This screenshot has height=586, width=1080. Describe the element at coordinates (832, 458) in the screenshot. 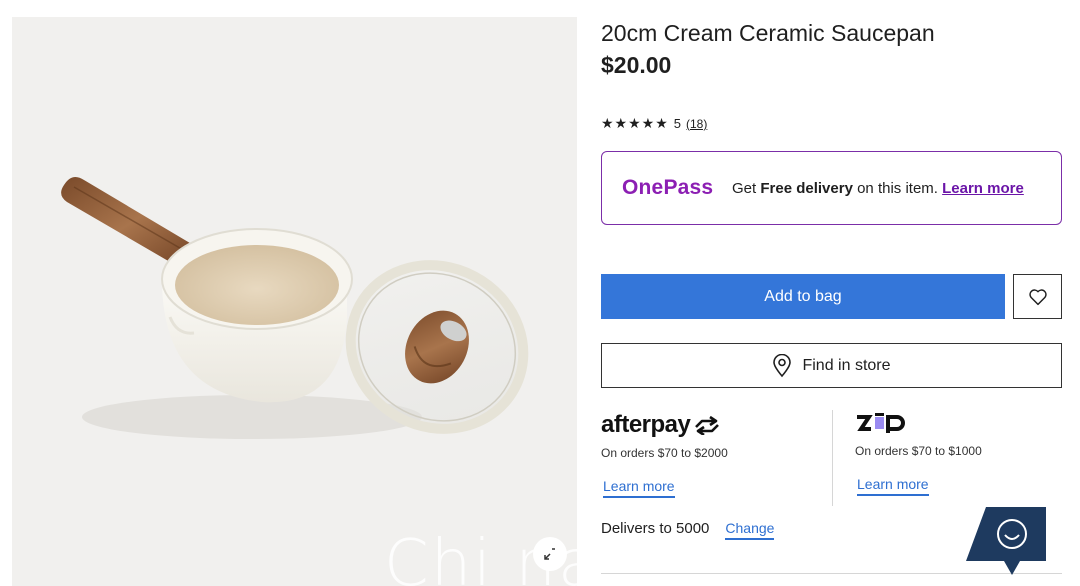

I see `payment-divider` at that location.